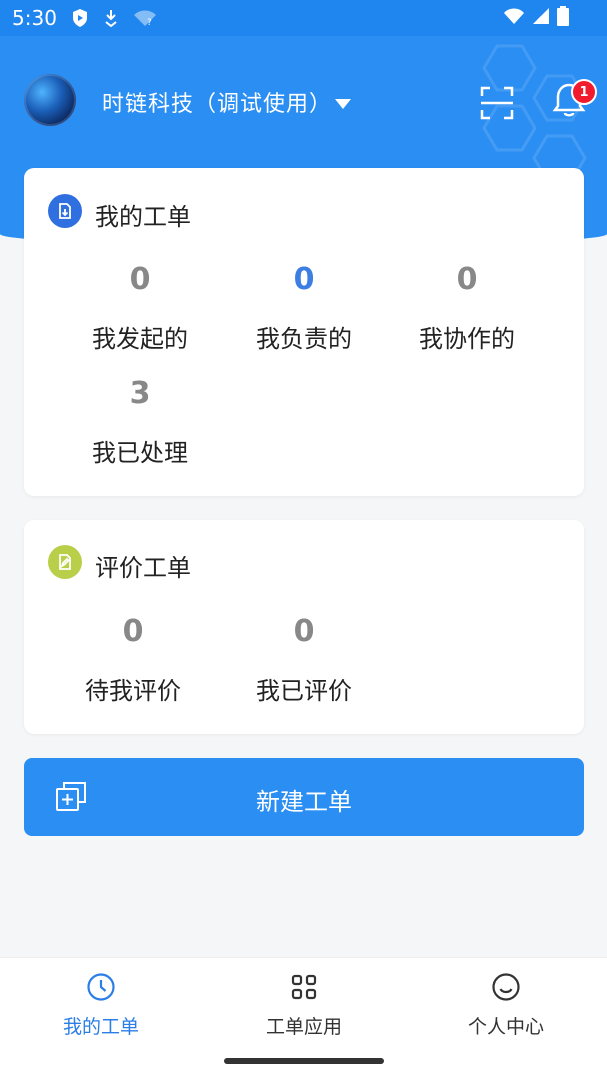 The height and width of the screenshot is (1081, 607). Describe the element at coordinates (101, 989) in the screenshot. I see `clock-icon` at that location.